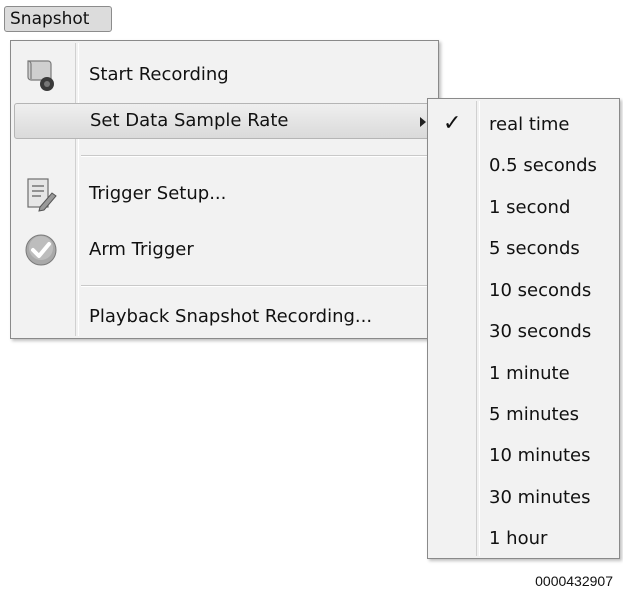 The image size is (623, 600). Describe the element at coordinates (530, 207) in the screenshot. I see `submenu-item-label: 1 second` at that location.